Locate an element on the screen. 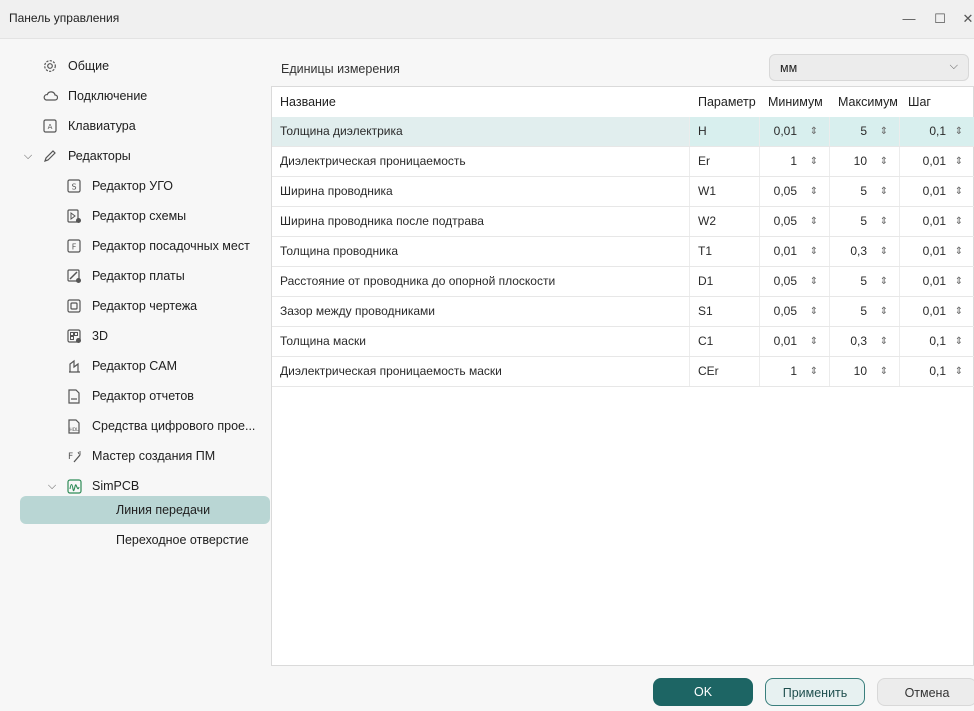 The width and height of the screenshot is (974, 711). nav-3d: 3D is located at coordinates (87, 336).